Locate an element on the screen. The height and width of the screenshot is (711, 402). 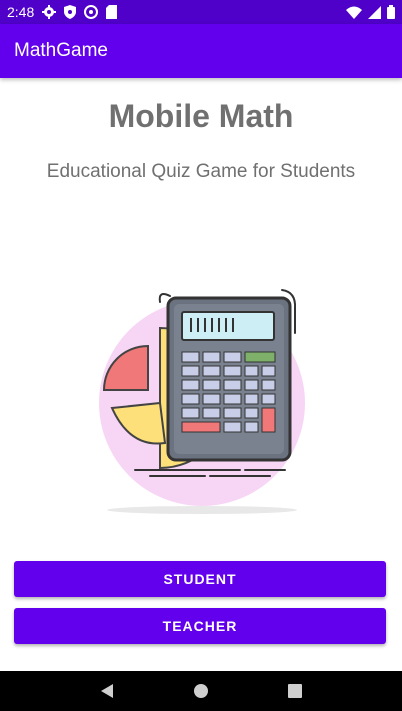
app-bar: MathGame is located at coordinates (201, 51).